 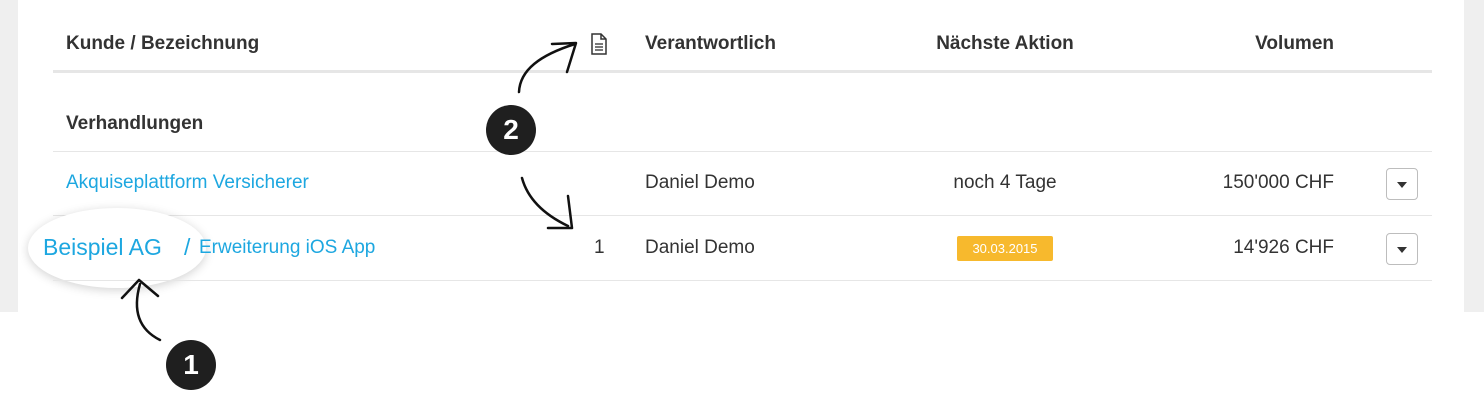 What do you see at coordinates (148, 312) in the screenshot?
I see `arrow-to-customer` at bounding box center [148, 312].